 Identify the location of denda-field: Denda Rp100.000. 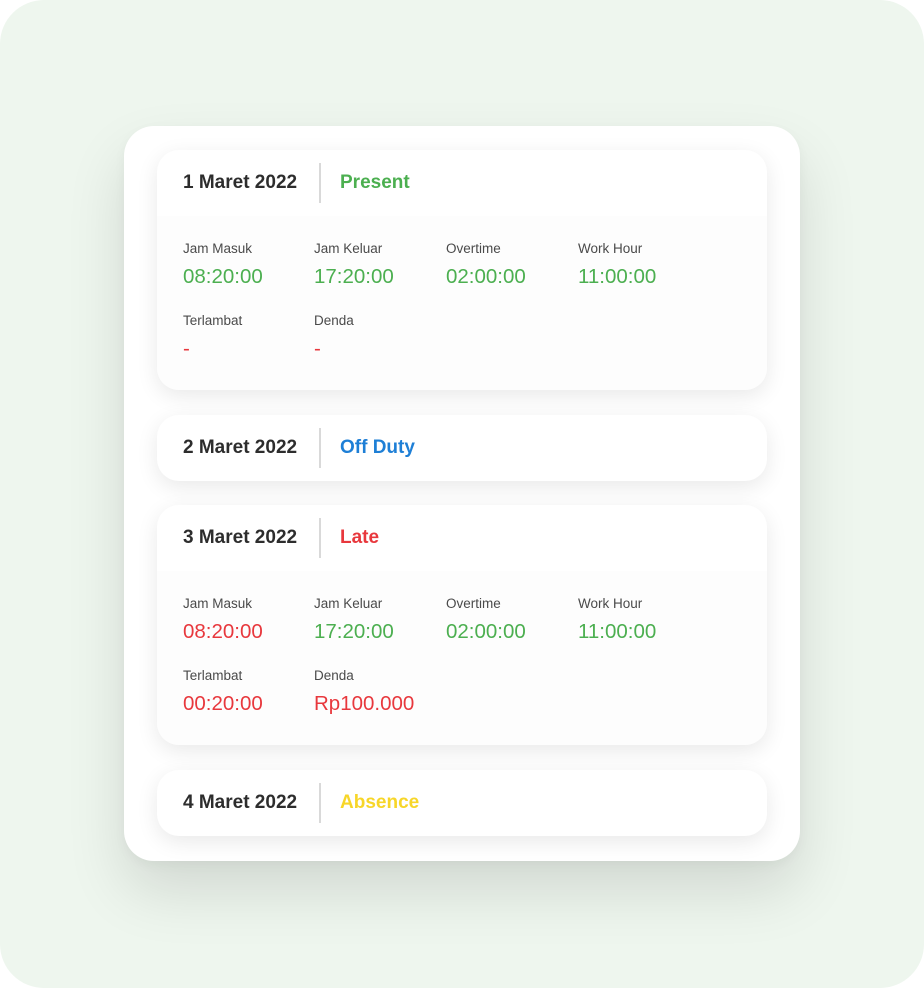
(364, 692).